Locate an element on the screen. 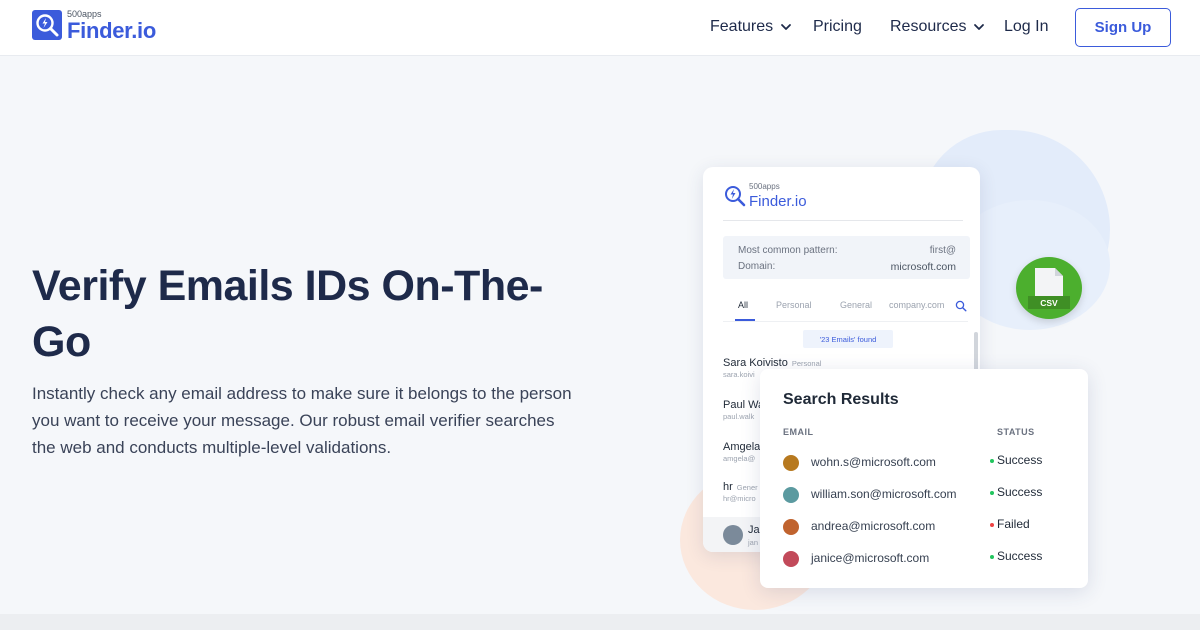  found-count-badge: '23 Emails' found is located at coordinates (848, 339).